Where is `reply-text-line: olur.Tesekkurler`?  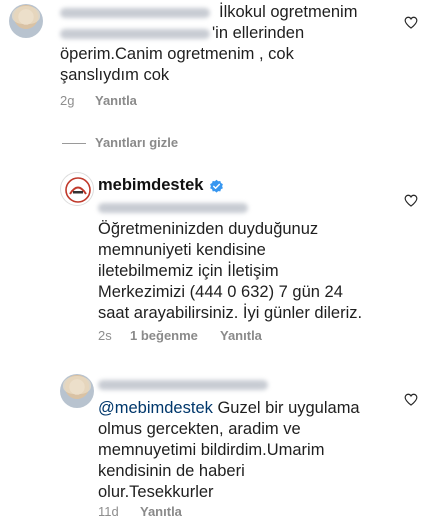 reply-text-line: olur.Tesekkurler is located at coordinates (156, 492).